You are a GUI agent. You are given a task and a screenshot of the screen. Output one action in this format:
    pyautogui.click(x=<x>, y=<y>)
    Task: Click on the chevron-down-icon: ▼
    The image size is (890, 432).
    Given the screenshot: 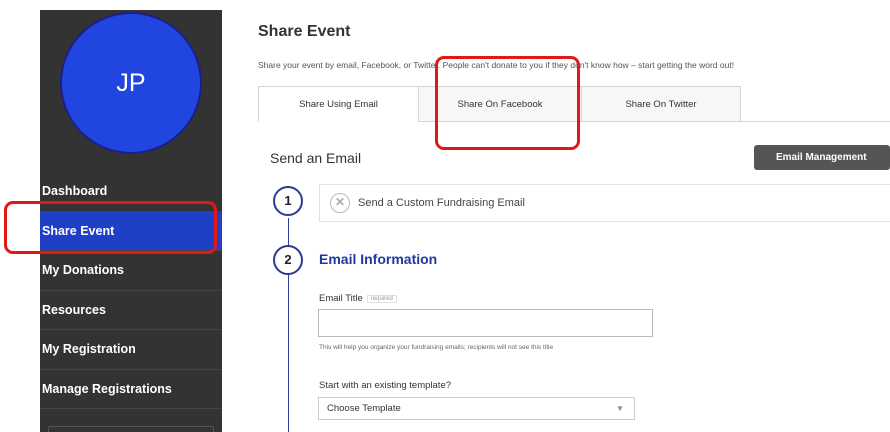 What is the action you would take?
    pyautogui.click(x=620, y=408)
    